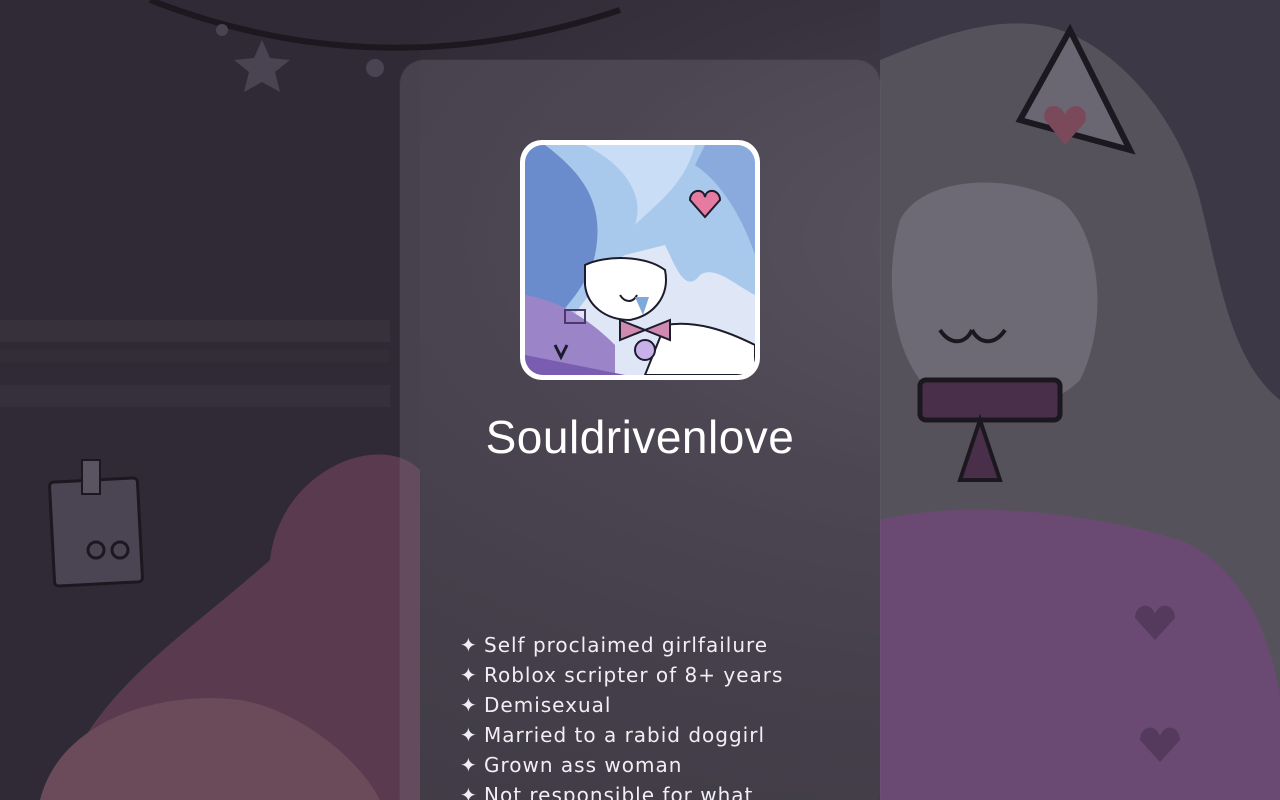 The width and height of the screenshot is (1280, 800). I want to click on bio-line: ✦ Married to a rabid doggirl, so click(621, 735).